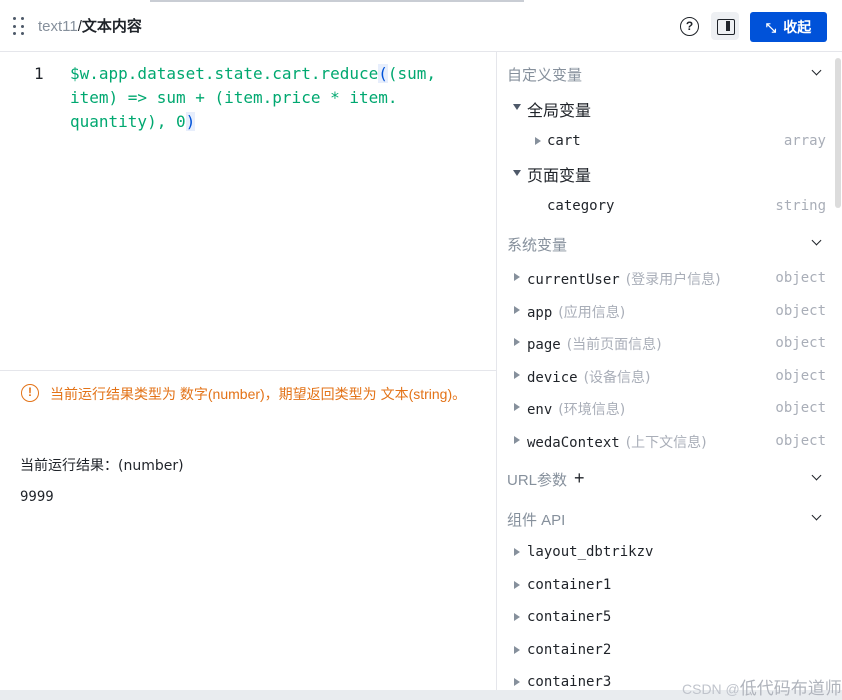  What do you see at coordinates (559, 109) in the screenshot?
I see `group-global-vars: 全局变量` at bounding box center [559, 109].